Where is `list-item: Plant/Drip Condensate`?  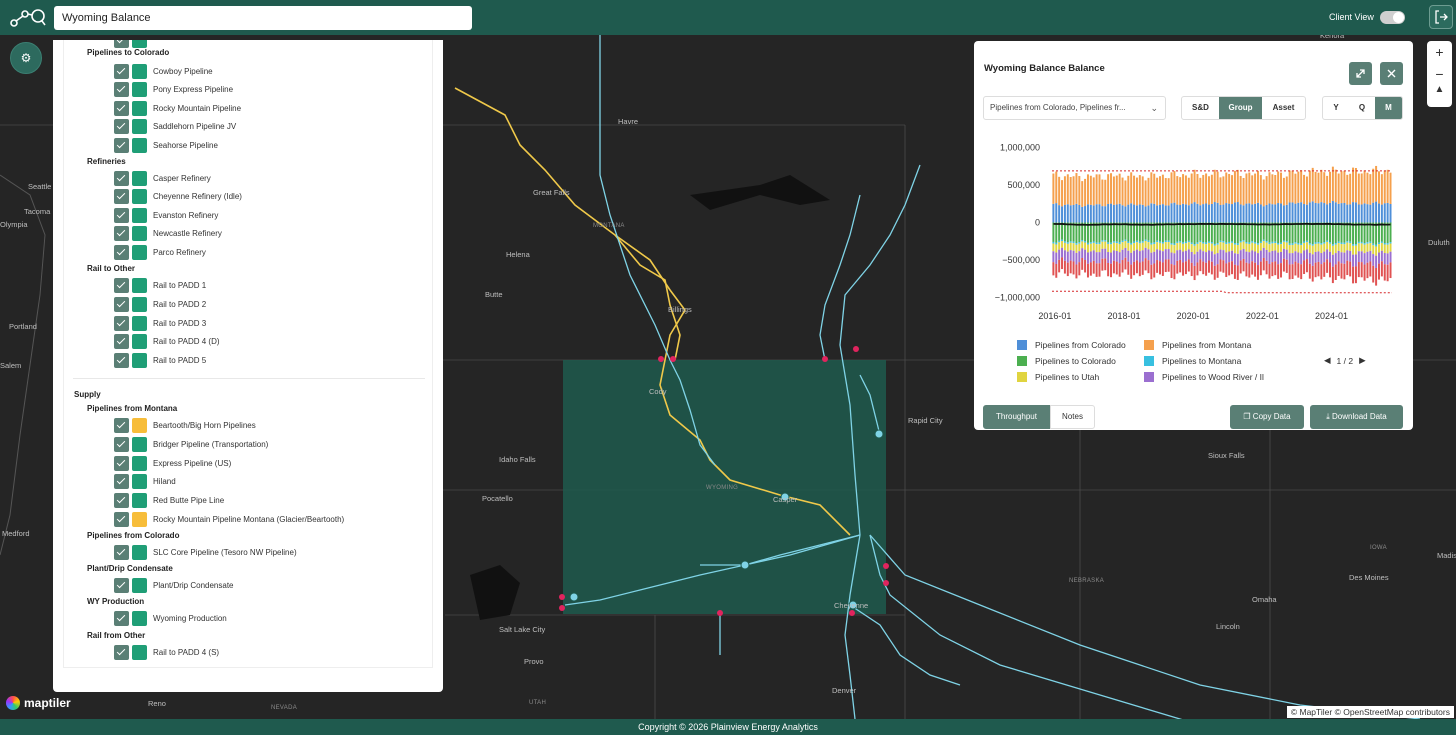 list-item: Plant/Drip Condensate is located at coordinates (174, 585).